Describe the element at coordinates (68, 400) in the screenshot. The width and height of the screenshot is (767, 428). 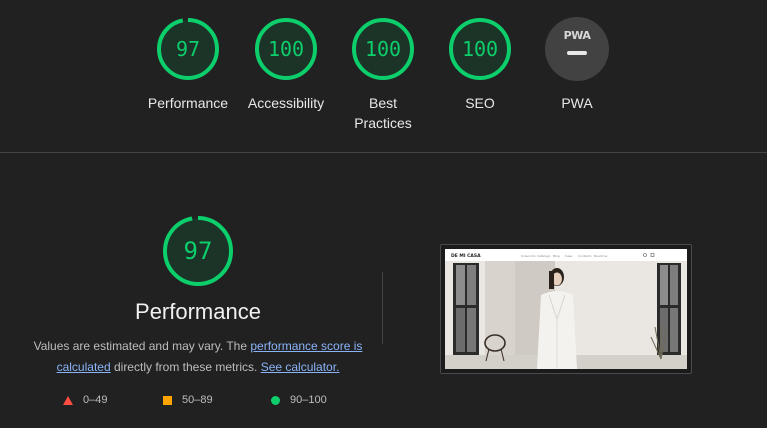
I see `triangle-icon` at that location.